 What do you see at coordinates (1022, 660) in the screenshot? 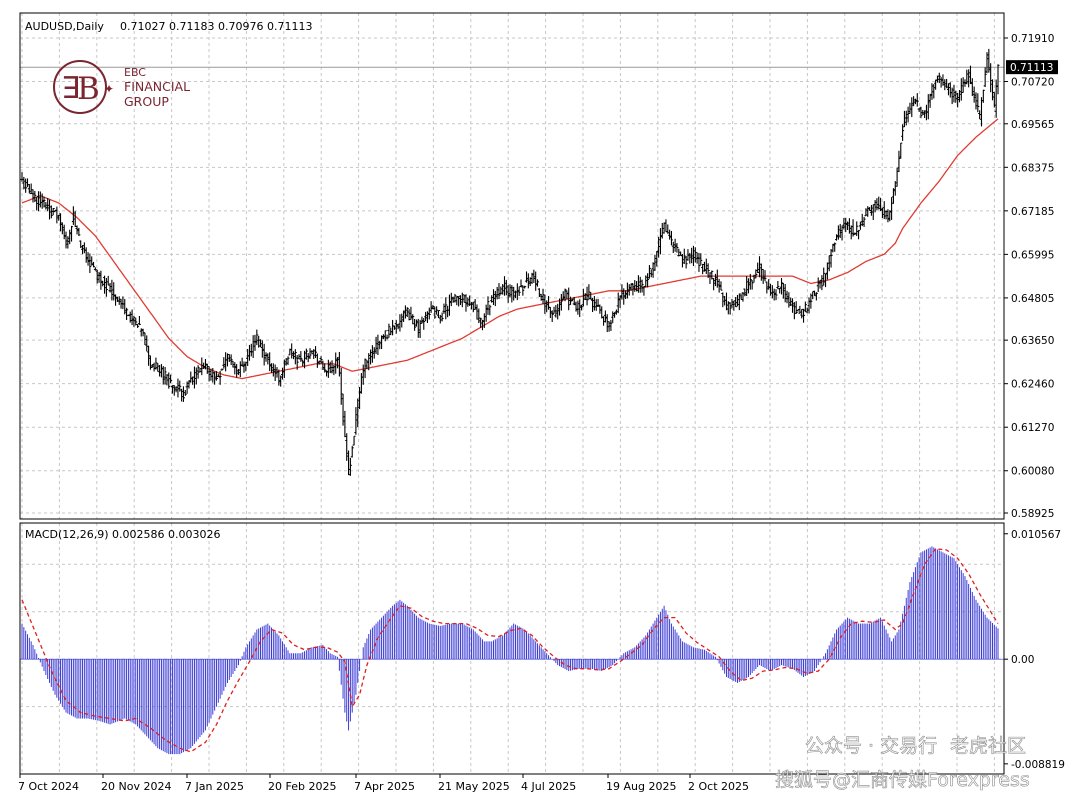
I see `macd-y-tick-label: 0.00` at bounding box center [1022, 660].